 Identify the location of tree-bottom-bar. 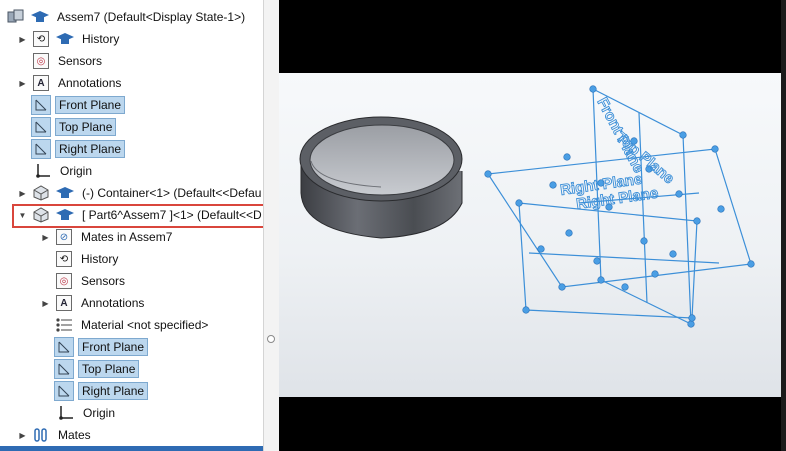
(131, 448).